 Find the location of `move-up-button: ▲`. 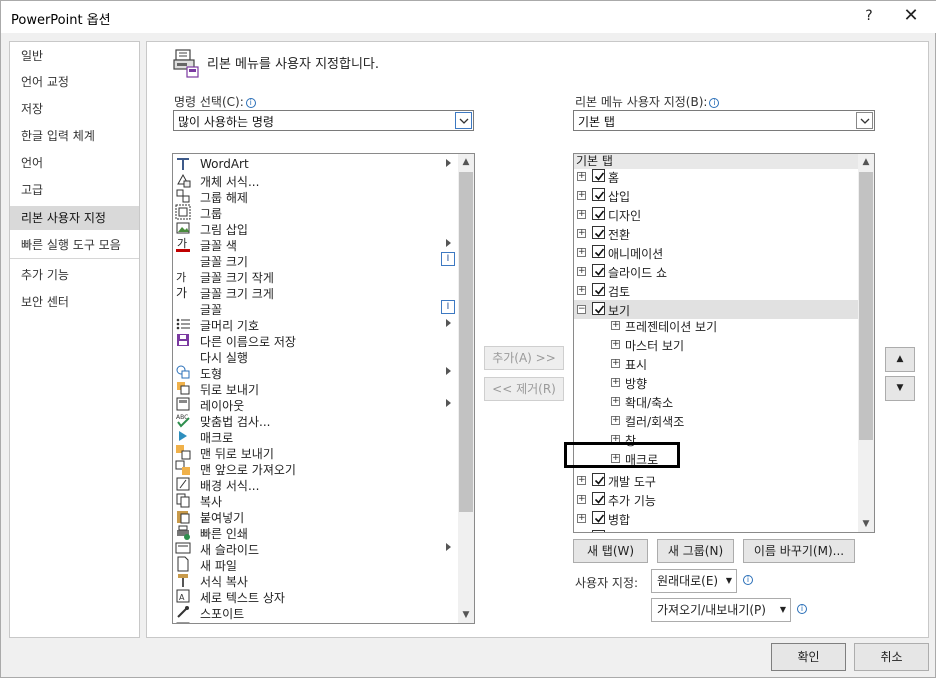

move-up-button: ▲ is located at coordinates (900, 359).